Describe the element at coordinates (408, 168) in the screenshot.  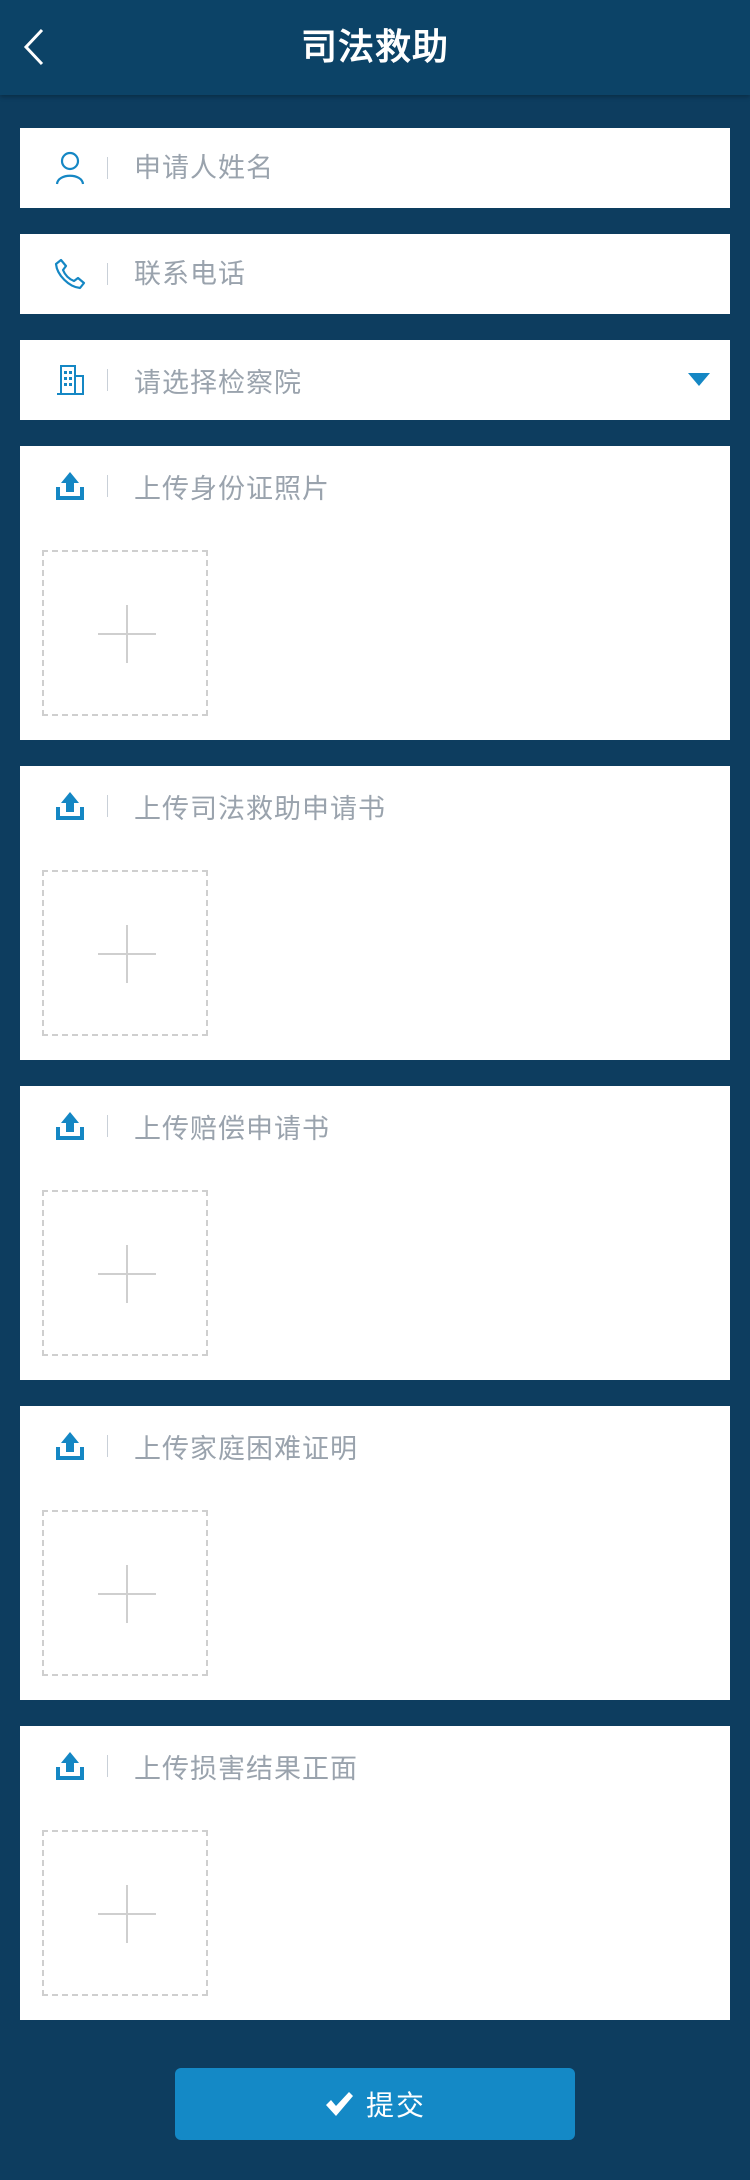
I see `applicant-name-input` at that location.